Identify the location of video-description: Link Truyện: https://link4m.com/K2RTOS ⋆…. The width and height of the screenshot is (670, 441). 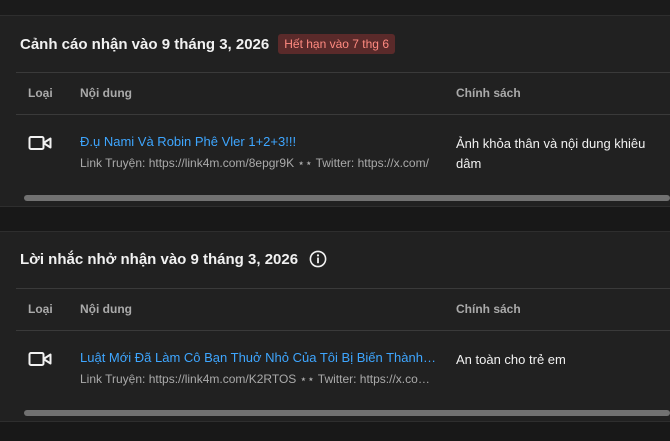
(255, 379).